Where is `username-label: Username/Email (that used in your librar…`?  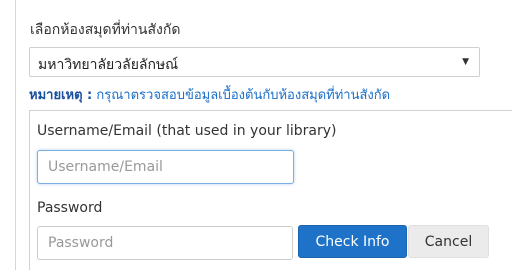 username-label: Username/Email (that used in your librar… is located at coordinates (187, 131).